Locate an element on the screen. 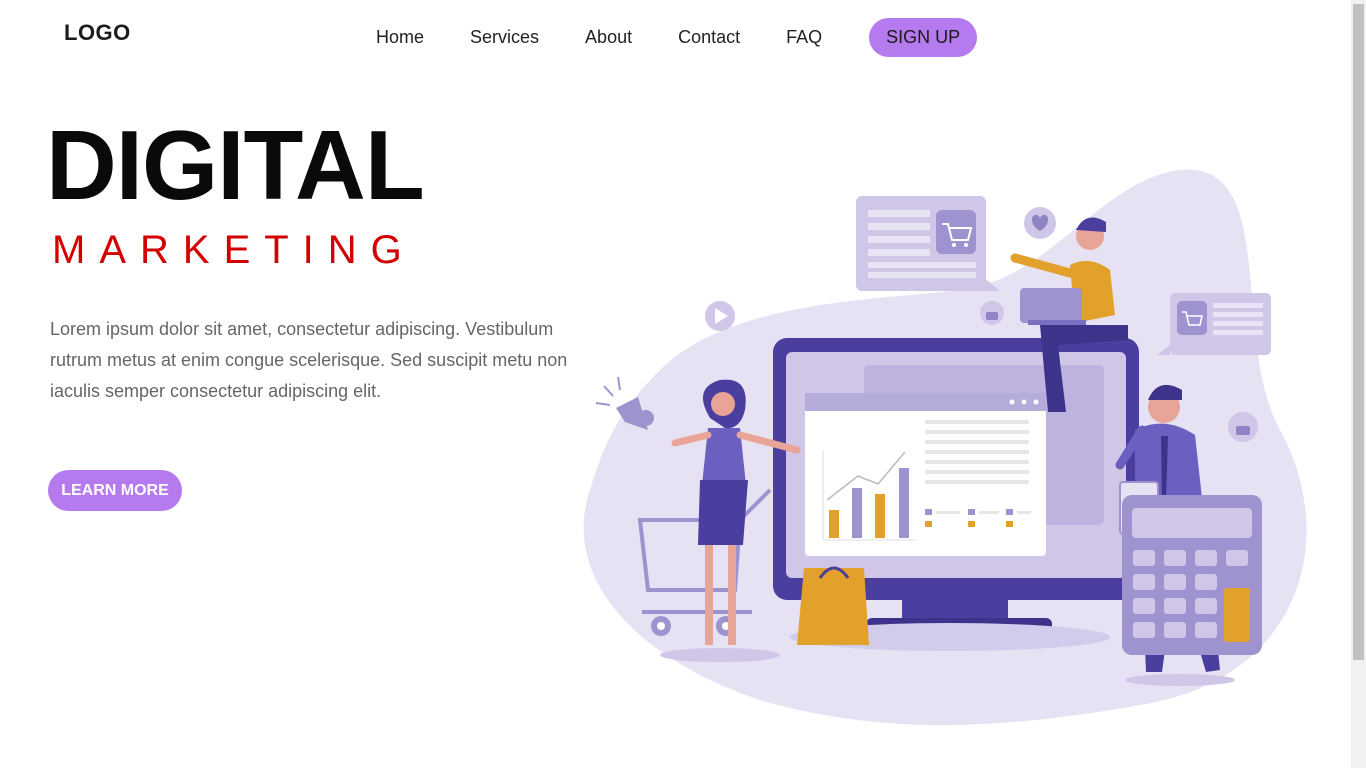 This screenshot has height=768, width=1366. hero-subtitle: MARKETING is located at coordinates (234, 250).